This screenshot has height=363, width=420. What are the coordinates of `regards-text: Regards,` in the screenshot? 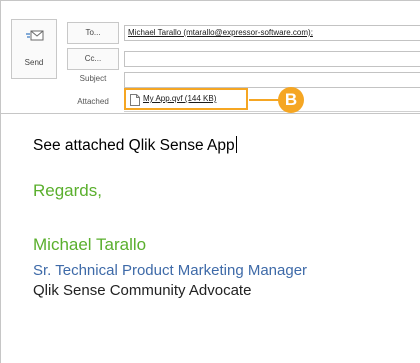 It's located at (67, 190).